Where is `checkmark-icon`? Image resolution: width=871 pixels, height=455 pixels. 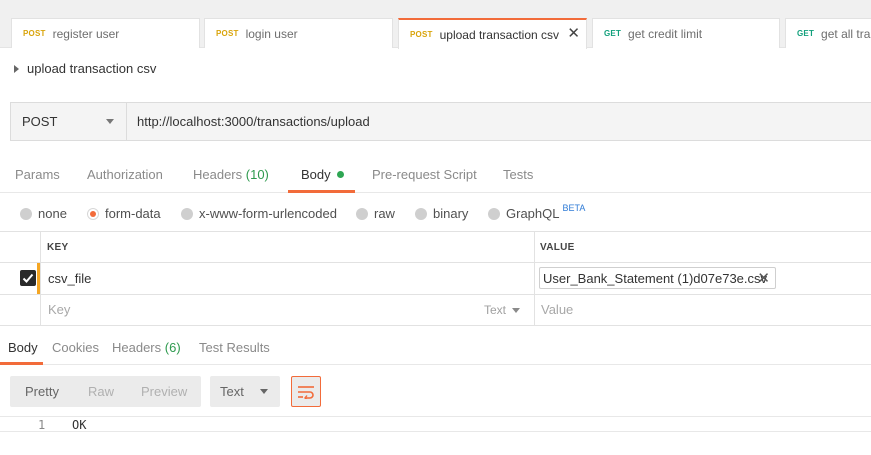
checkmark-icon is located at coordinates (28, 278).